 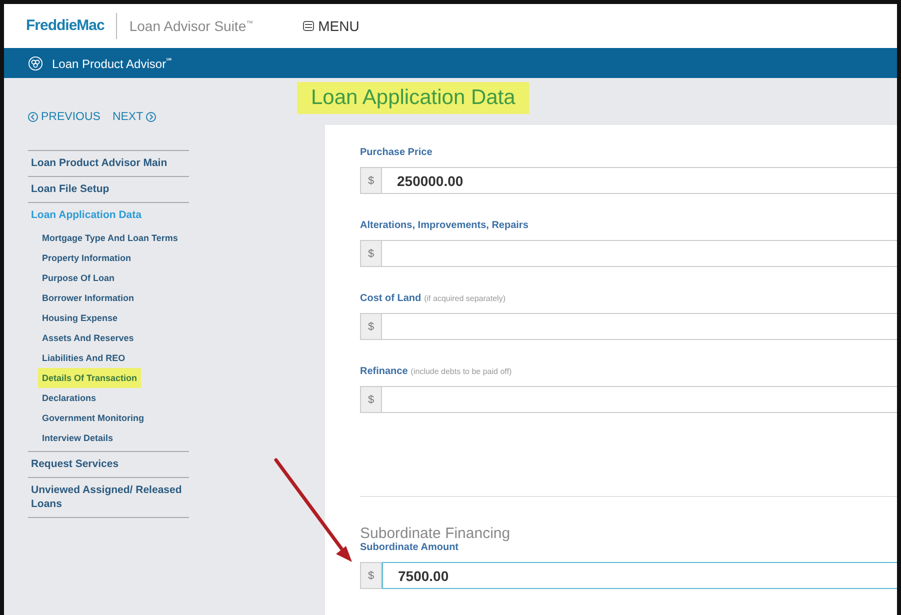 I want to click on sidebar-subitem: Declarations, so click(x=69, y=398).